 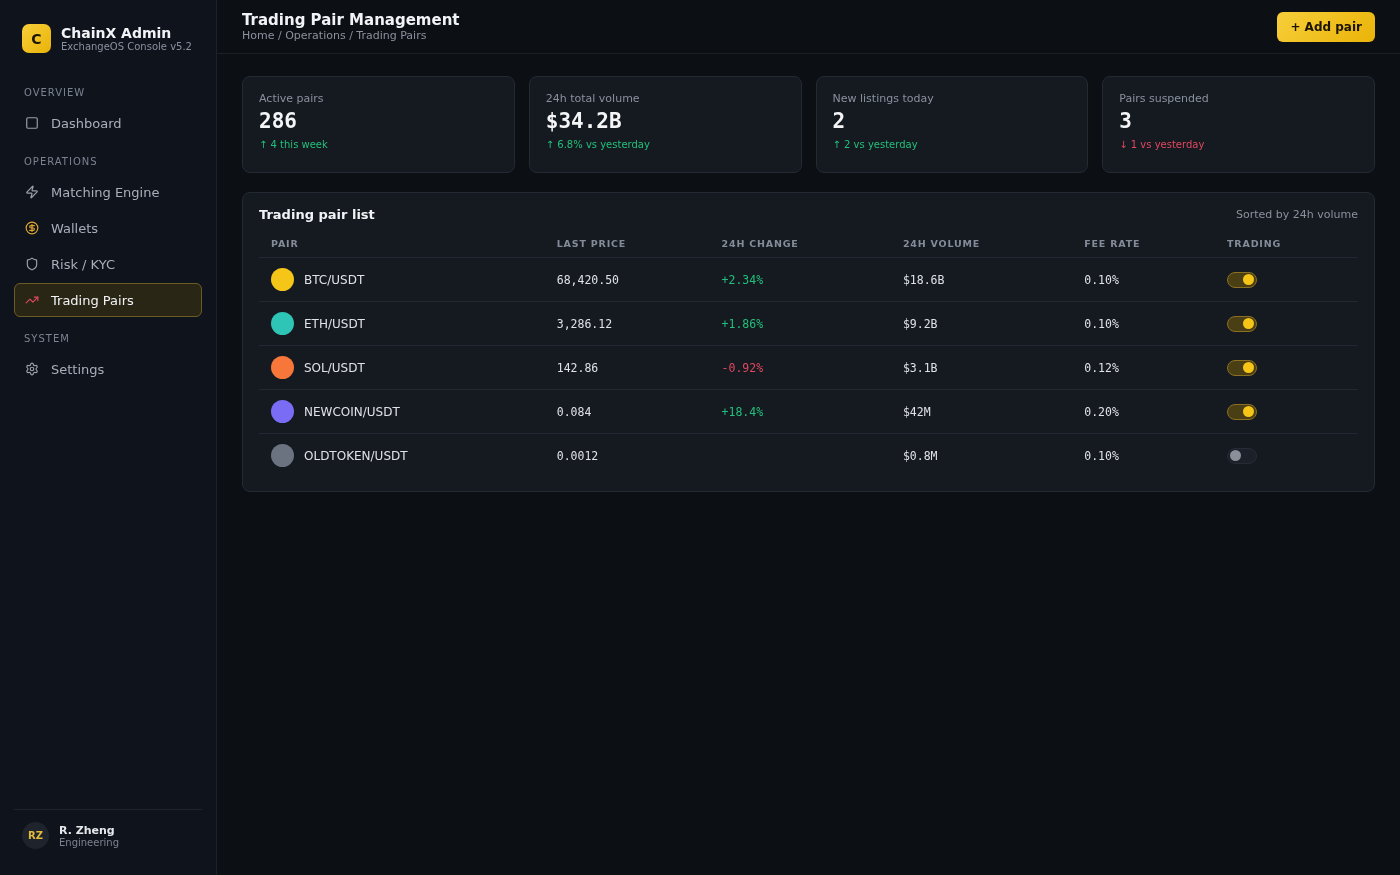 I want to click on page-title: Trading Pair Management, so click(x=351, y=20).